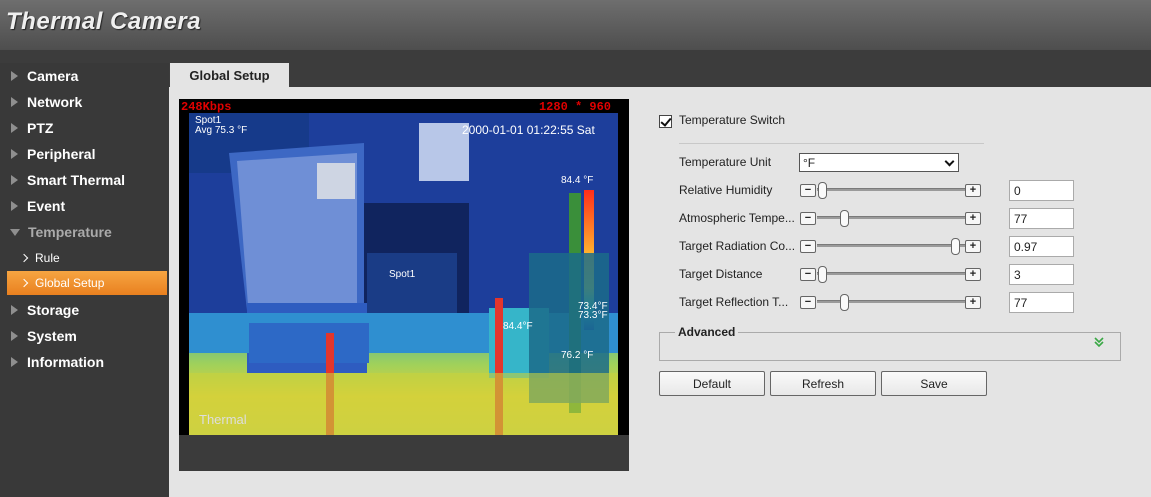 The image size is (1151, 497). What do you see at coordinates (593, 315) in the screenshot?
I see `scale-label-2: 73.3°F` at bounding box center [593, 315].